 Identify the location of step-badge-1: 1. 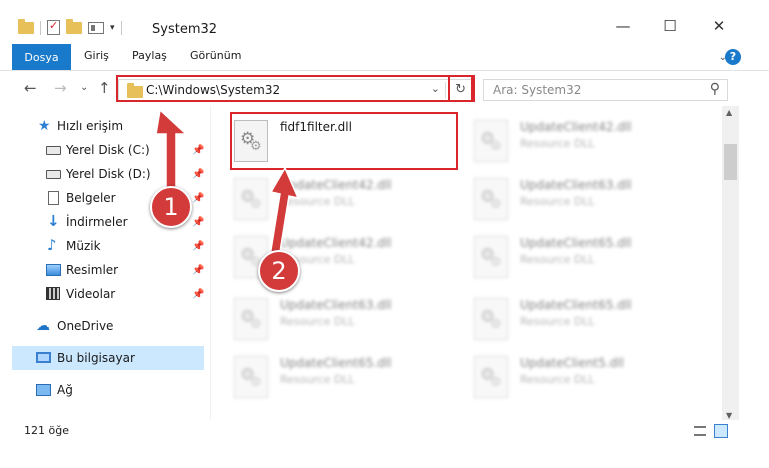
(171, 207).